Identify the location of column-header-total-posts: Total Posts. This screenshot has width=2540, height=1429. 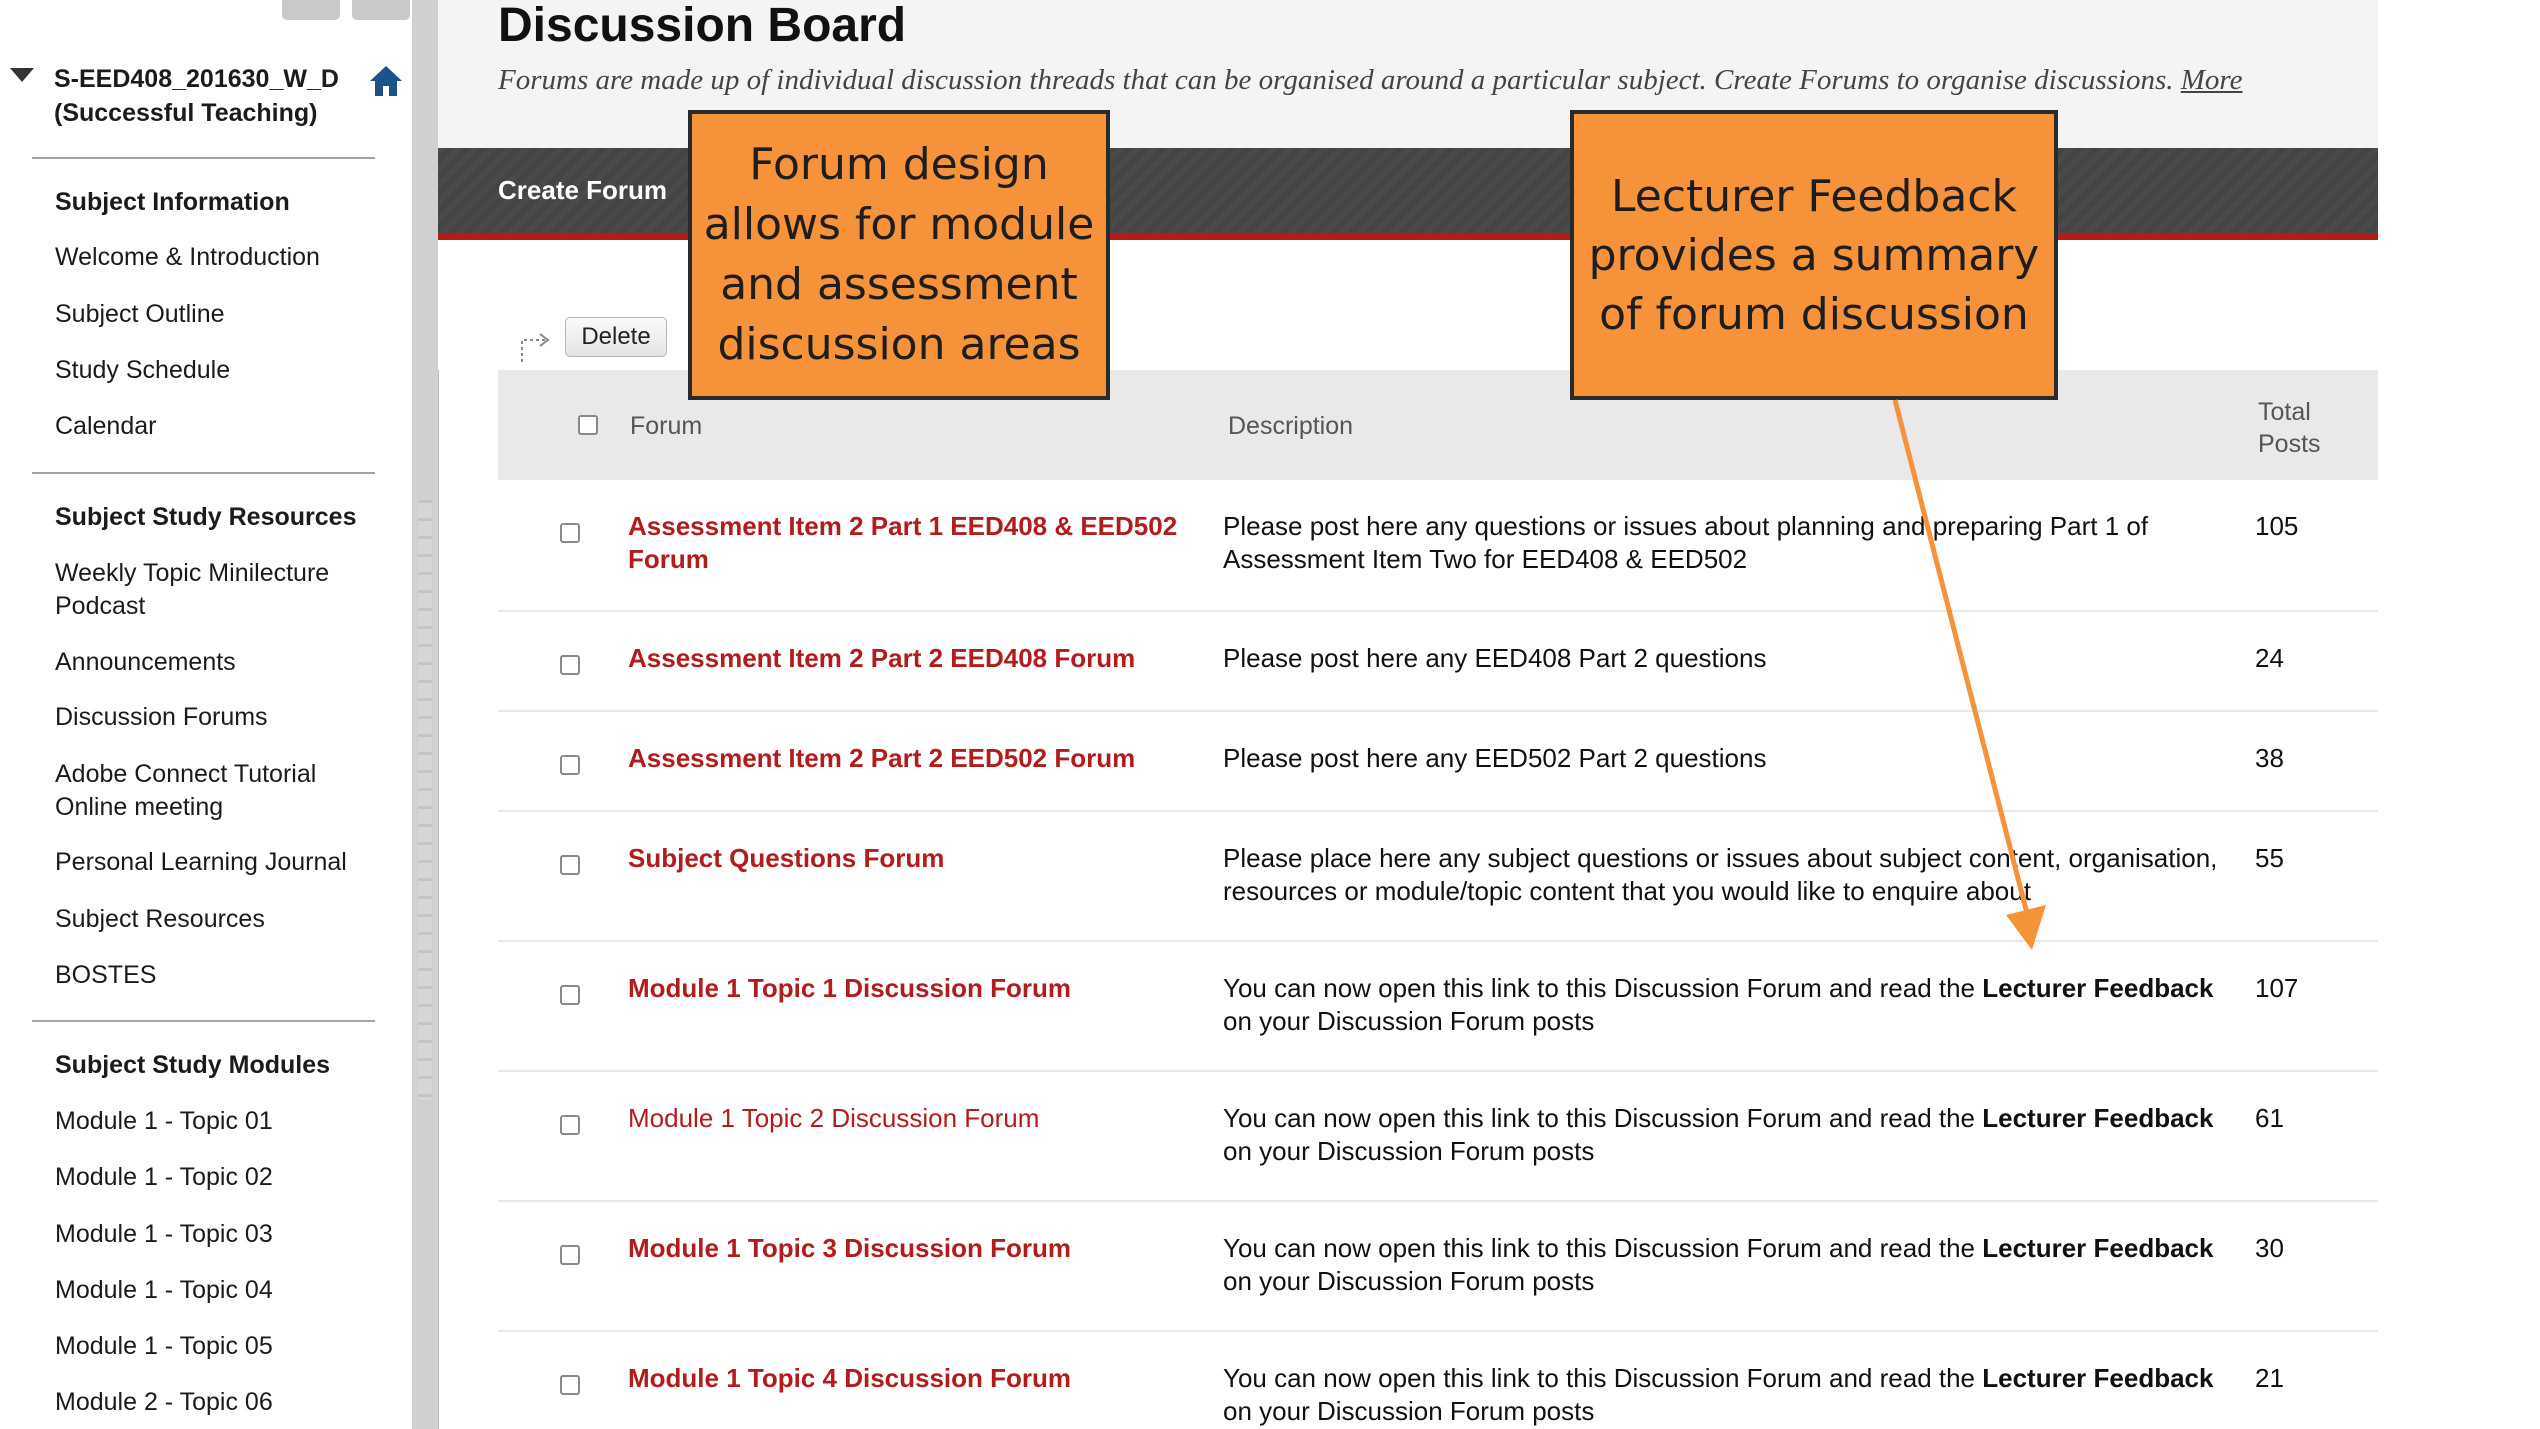
(2298, 428).